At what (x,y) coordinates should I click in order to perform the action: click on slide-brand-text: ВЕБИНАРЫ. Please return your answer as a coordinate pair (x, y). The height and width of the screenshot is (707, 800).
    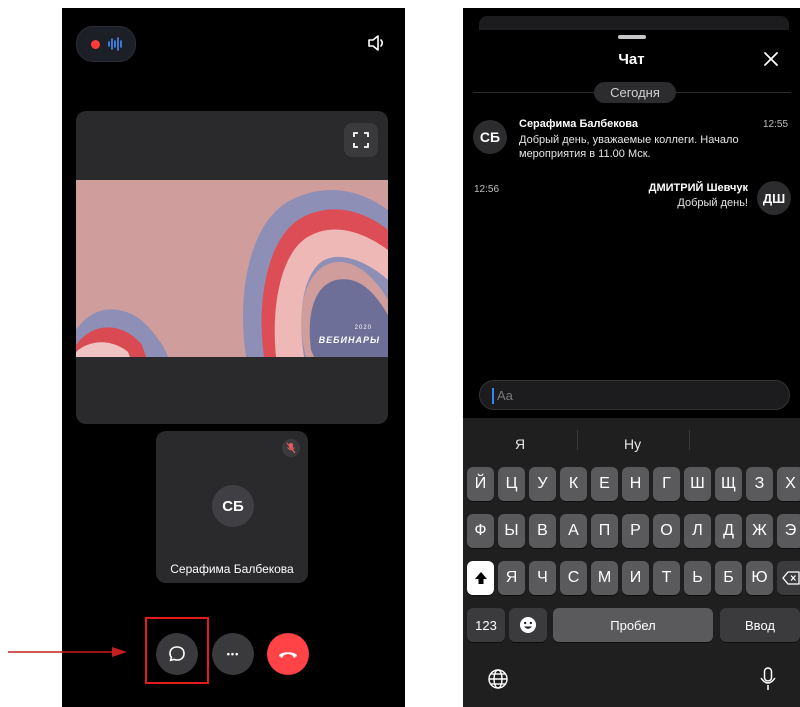
    Looking at the image, I should click on (349, 340).